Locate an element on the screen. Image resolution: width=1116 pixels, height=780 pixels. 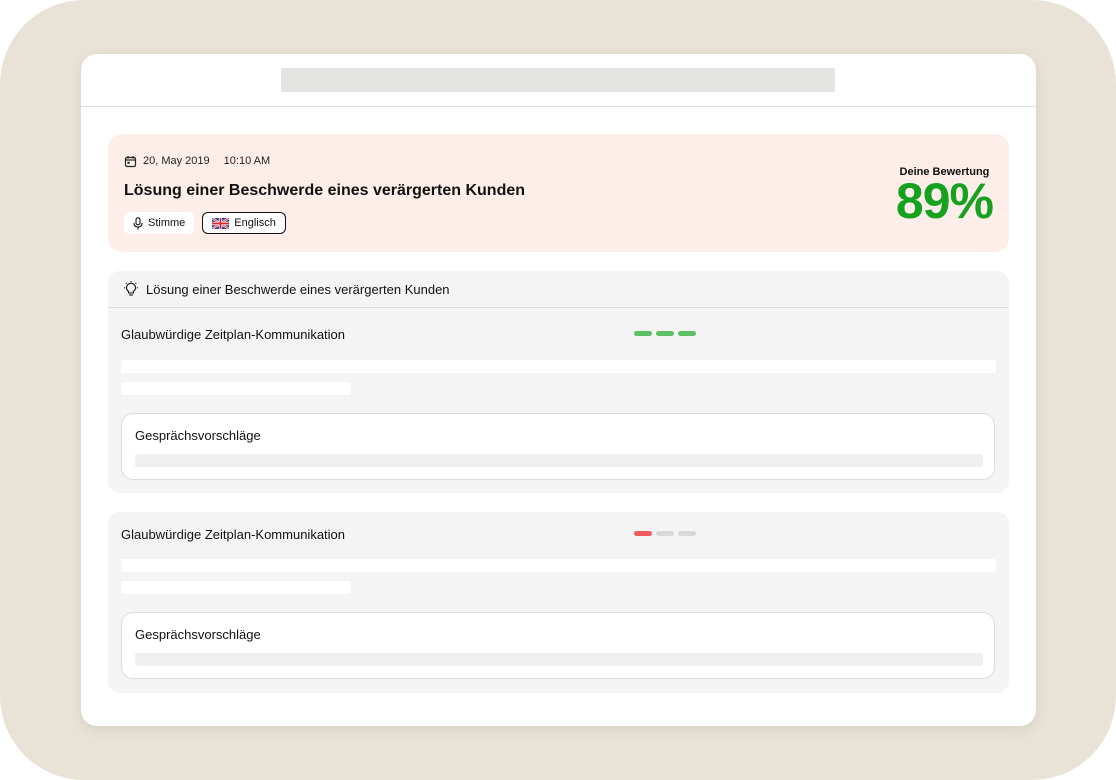
microphone-icon is located at coordinates (138, 223).